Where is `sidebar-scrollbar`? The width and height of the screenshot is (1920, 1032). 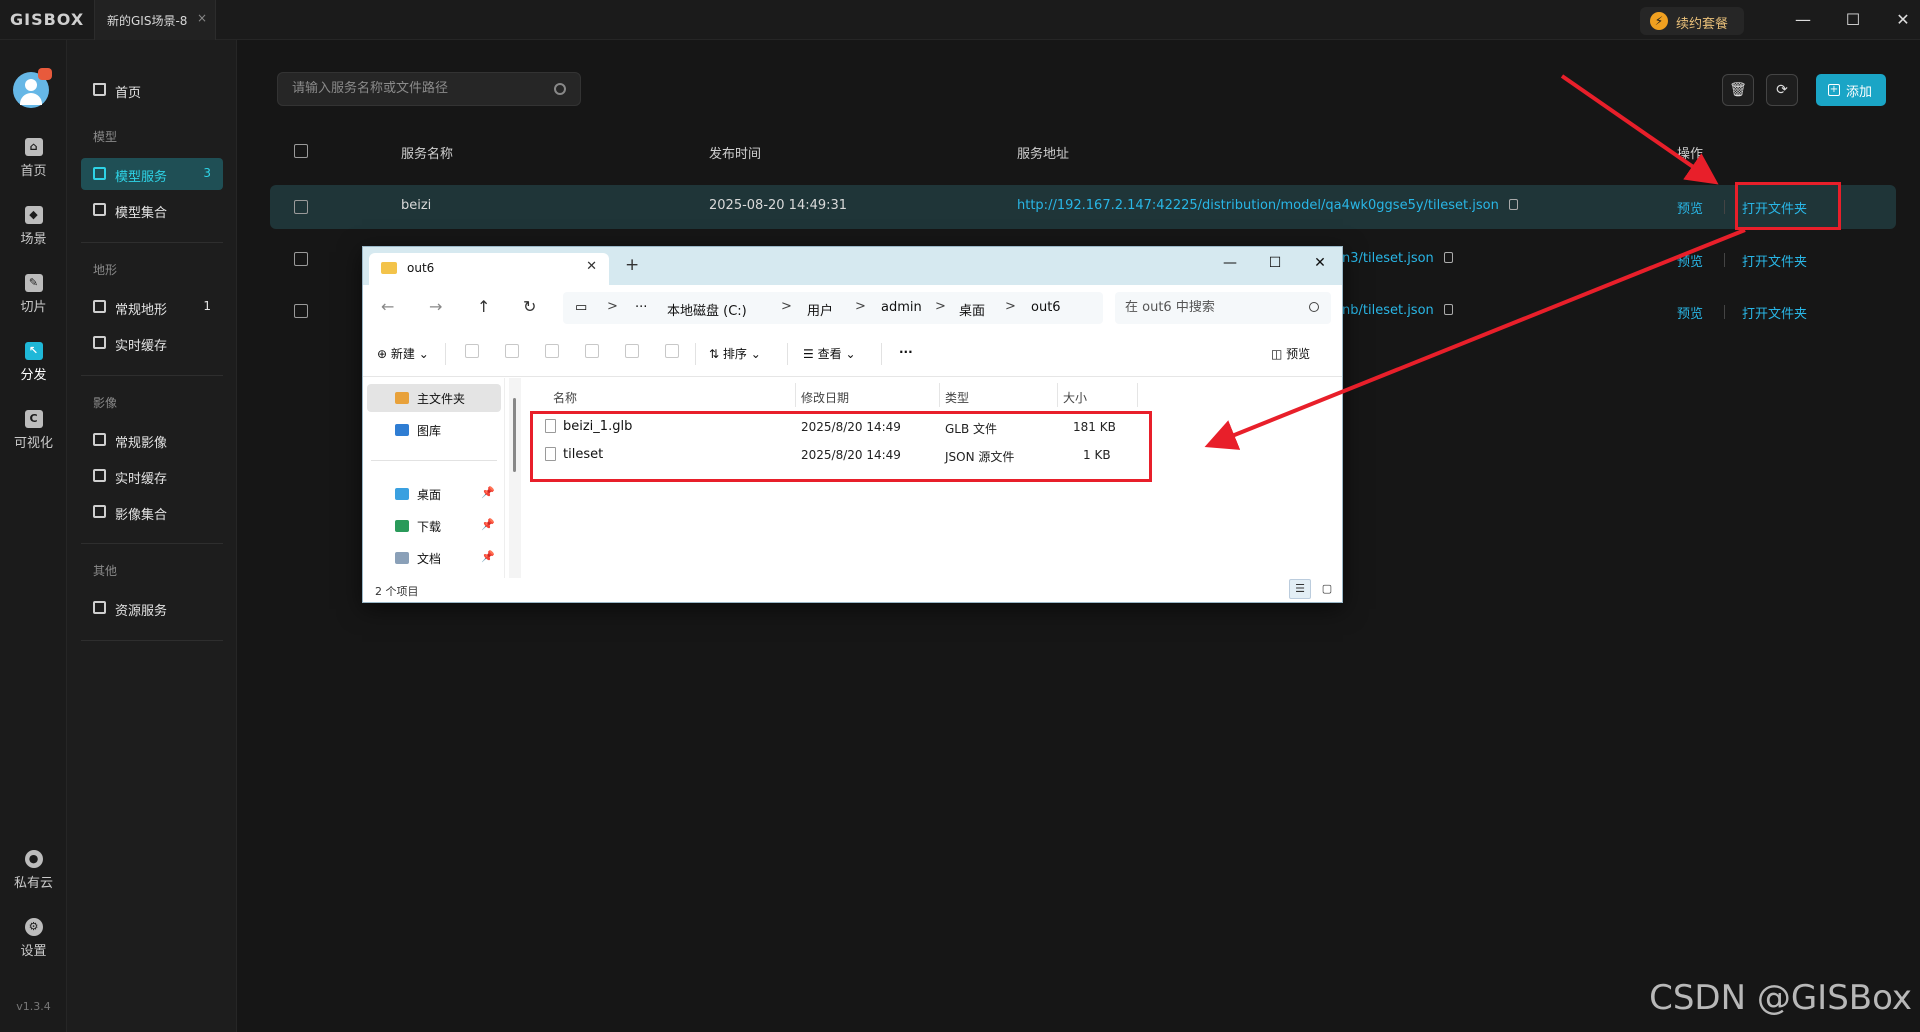 sidebar-scrollbar is located at coordinates (515, 478).